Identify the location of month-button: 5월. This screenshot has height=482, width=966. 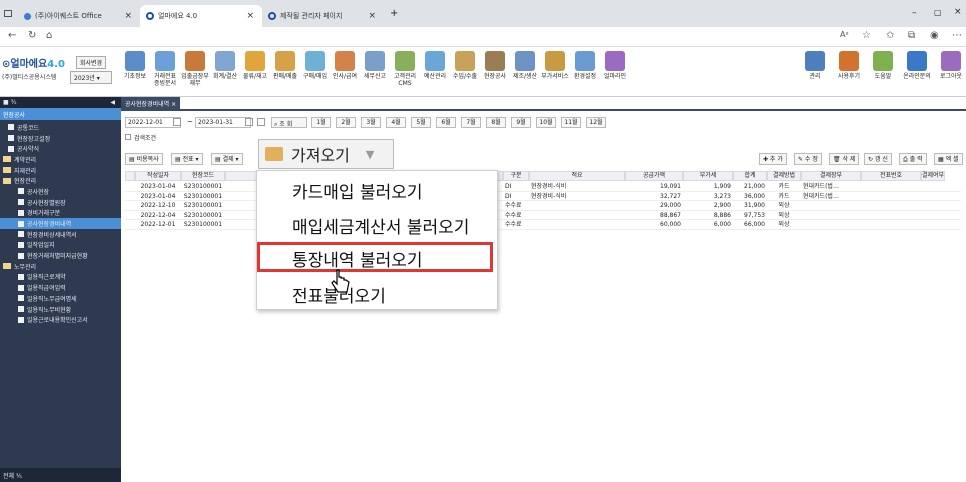
(421, 122).